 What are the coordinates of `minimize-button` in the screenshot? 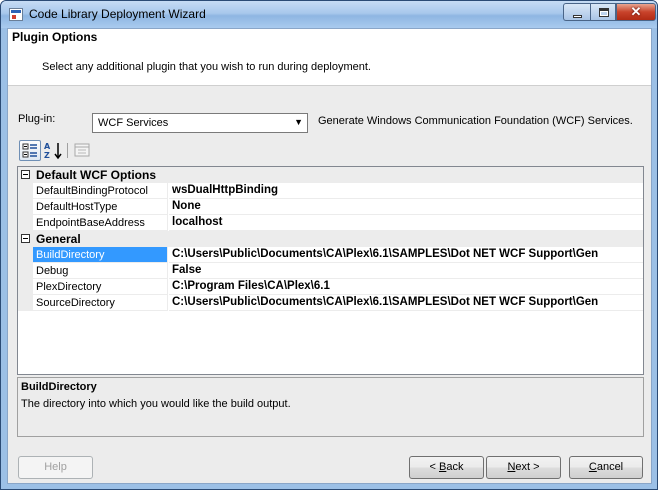 It's located at (576, 12).